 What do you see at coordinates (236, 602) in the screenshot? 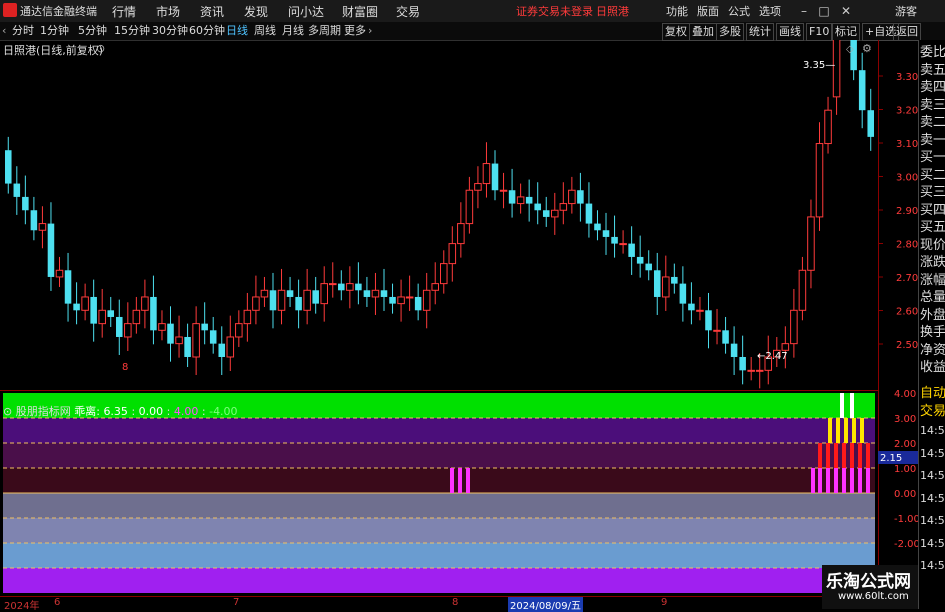
I see `date-month-7: 7` at bounding box center [236, 602].